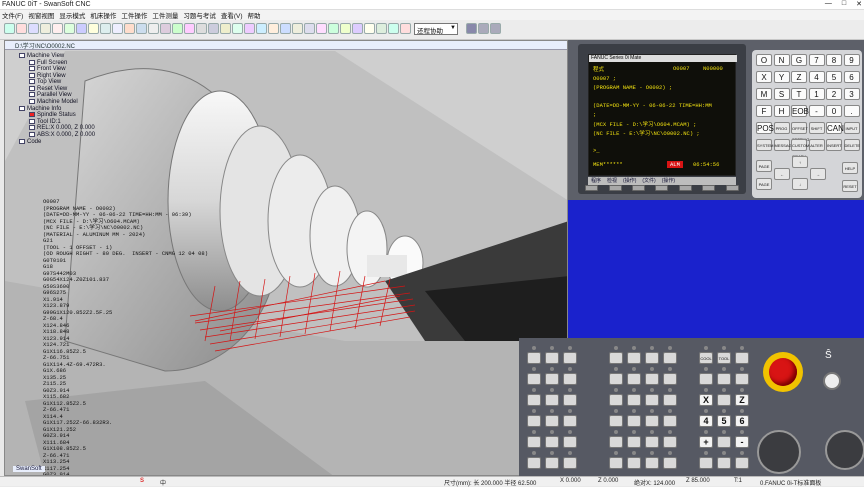 The image size is (864, 487). Describe the element at coordinates (12, 15) in the screenshot. I see `menu-item: 文件(F)` at that location.